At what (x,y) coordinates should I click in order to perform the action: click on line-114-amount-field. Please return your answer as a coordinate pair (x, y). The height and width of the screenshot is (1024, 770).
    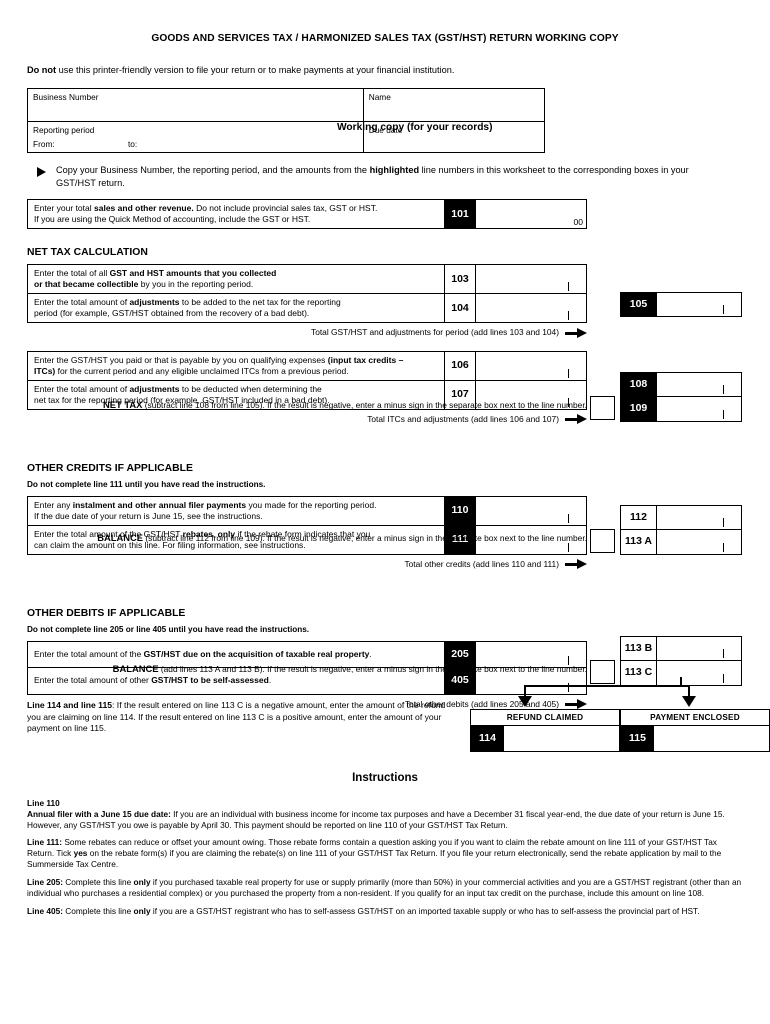
    Looking at the image, I should click on (561, 738).